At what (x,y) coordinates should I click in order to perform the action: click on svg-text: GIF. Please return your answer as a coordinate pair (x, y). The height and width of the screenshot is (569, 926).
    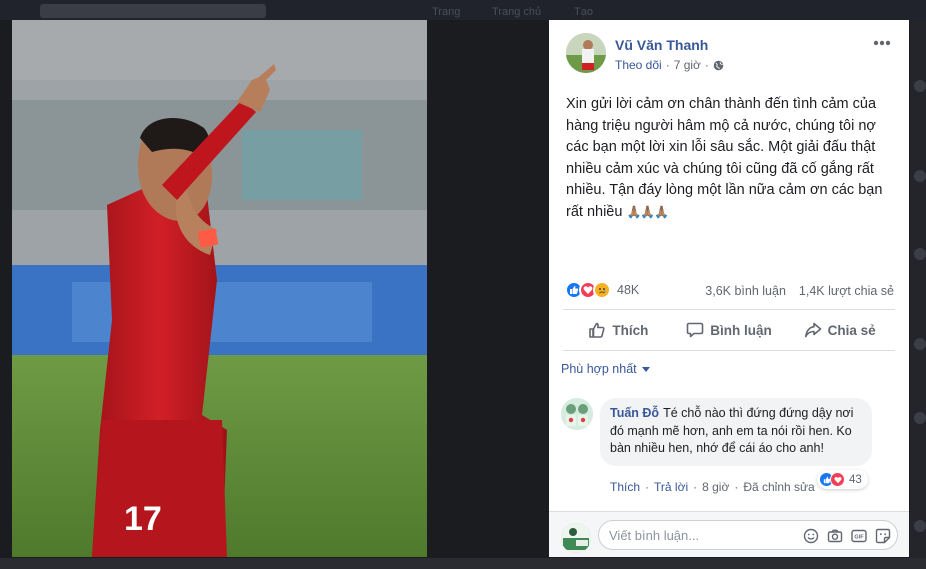
    Looking at the image, I should click on (859, 538).